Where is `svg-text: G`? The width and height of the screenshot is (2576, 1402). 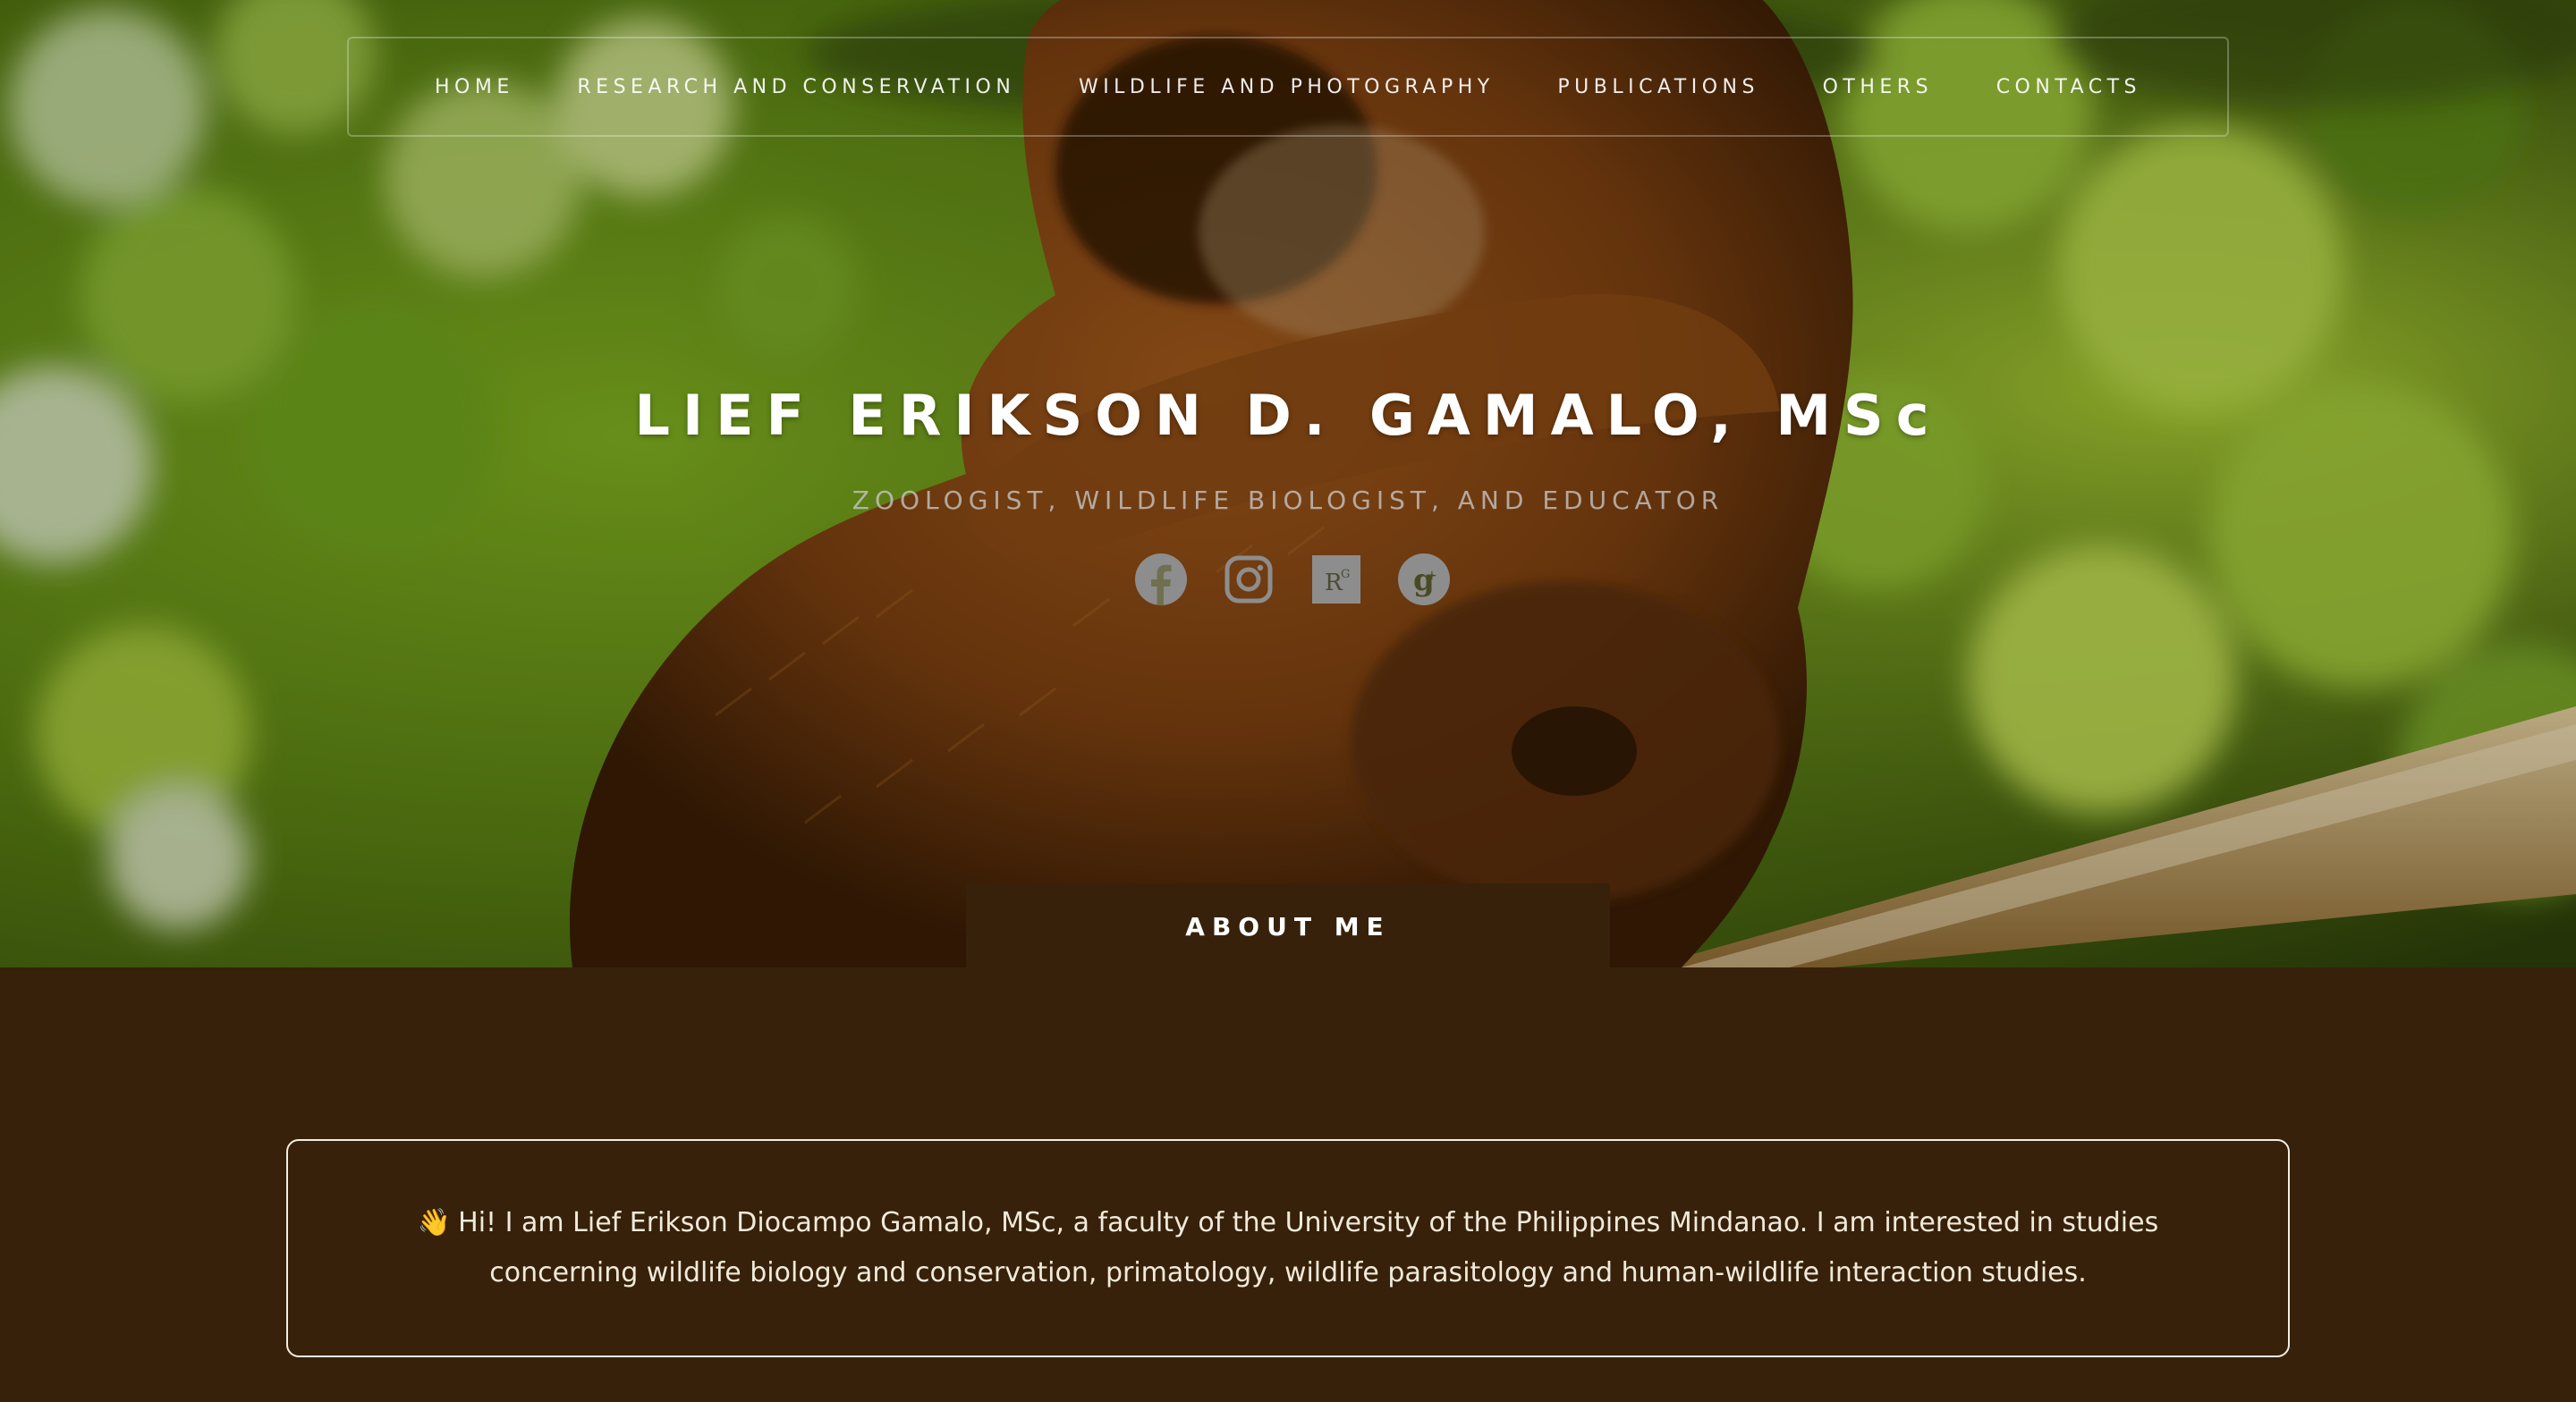
svg-text: G is located at coordinates (1345, 574).